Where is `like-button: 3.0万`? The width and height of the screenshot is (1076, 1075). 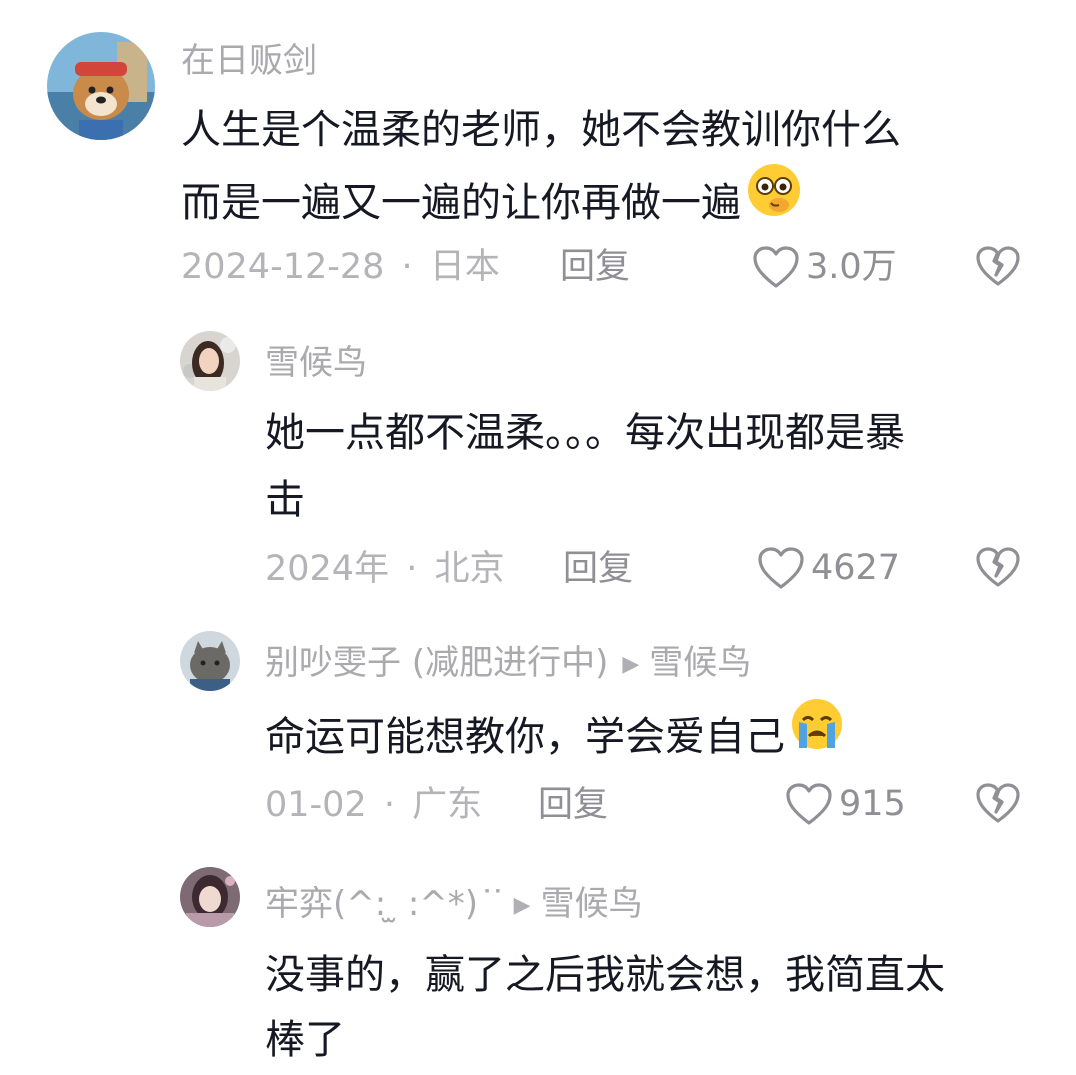 like-button: 3.0万 is located at coordinates (824, 267).